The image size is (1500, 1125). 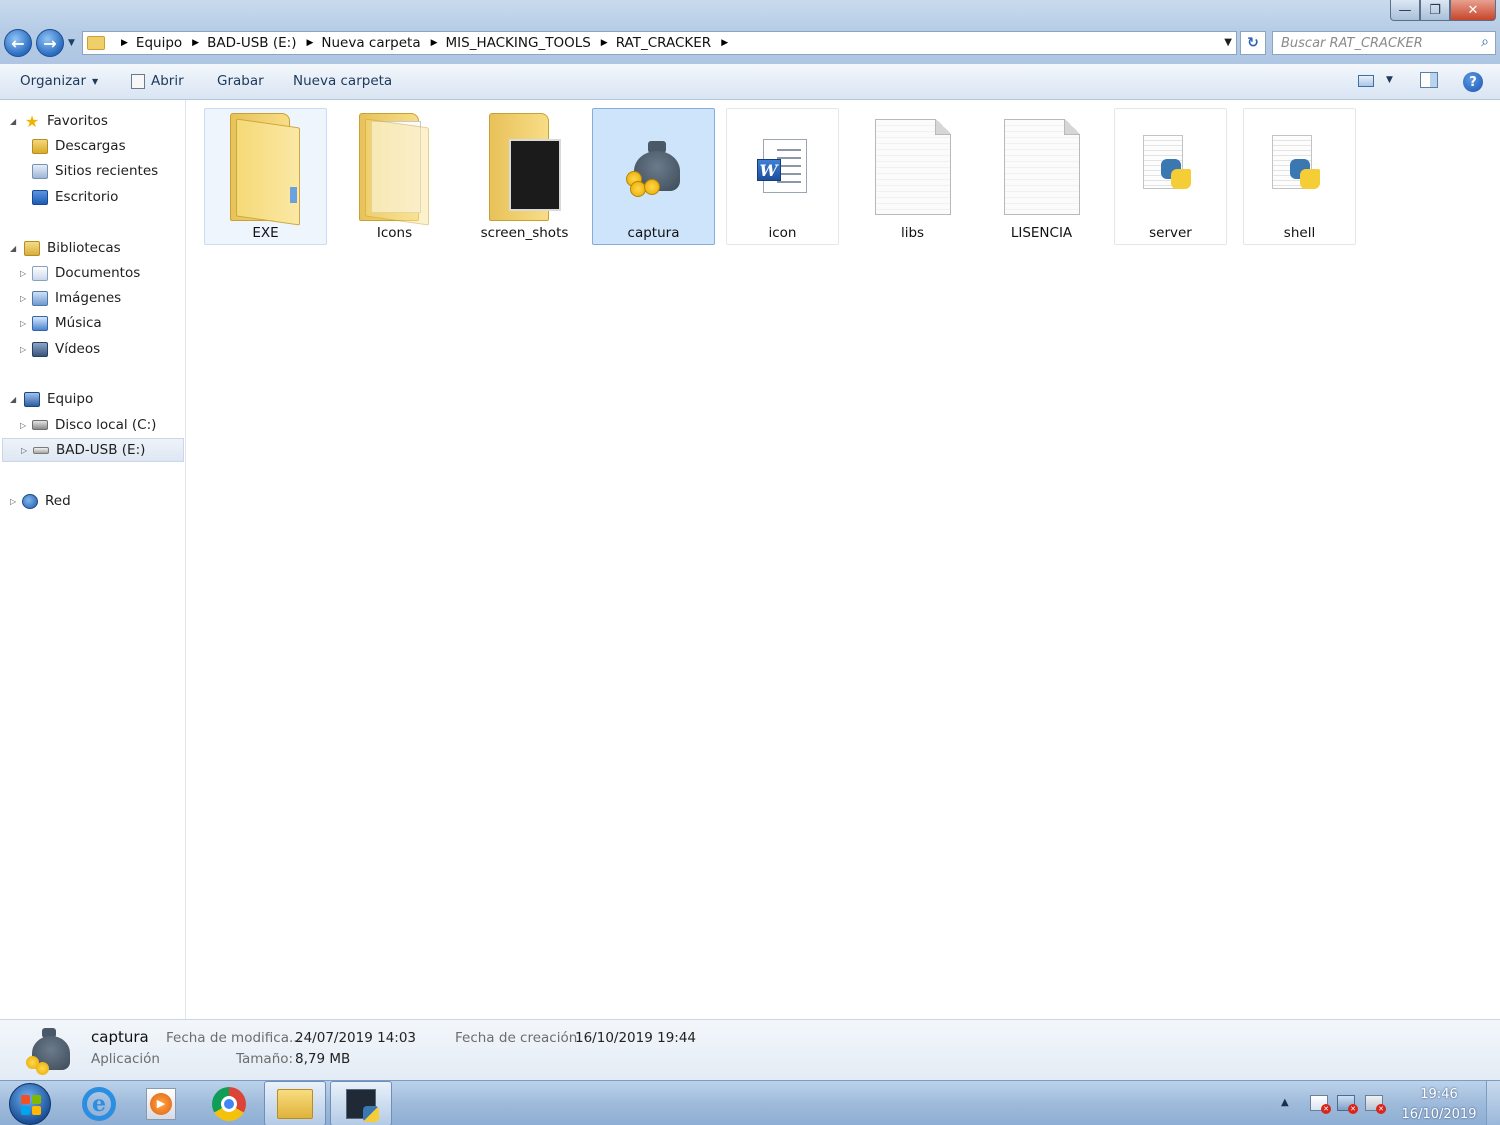 What do you see at coordinates (59, 81) in the screenshot?
I see `organize-button: Organizar ▼` at bounding box center [59, 81].